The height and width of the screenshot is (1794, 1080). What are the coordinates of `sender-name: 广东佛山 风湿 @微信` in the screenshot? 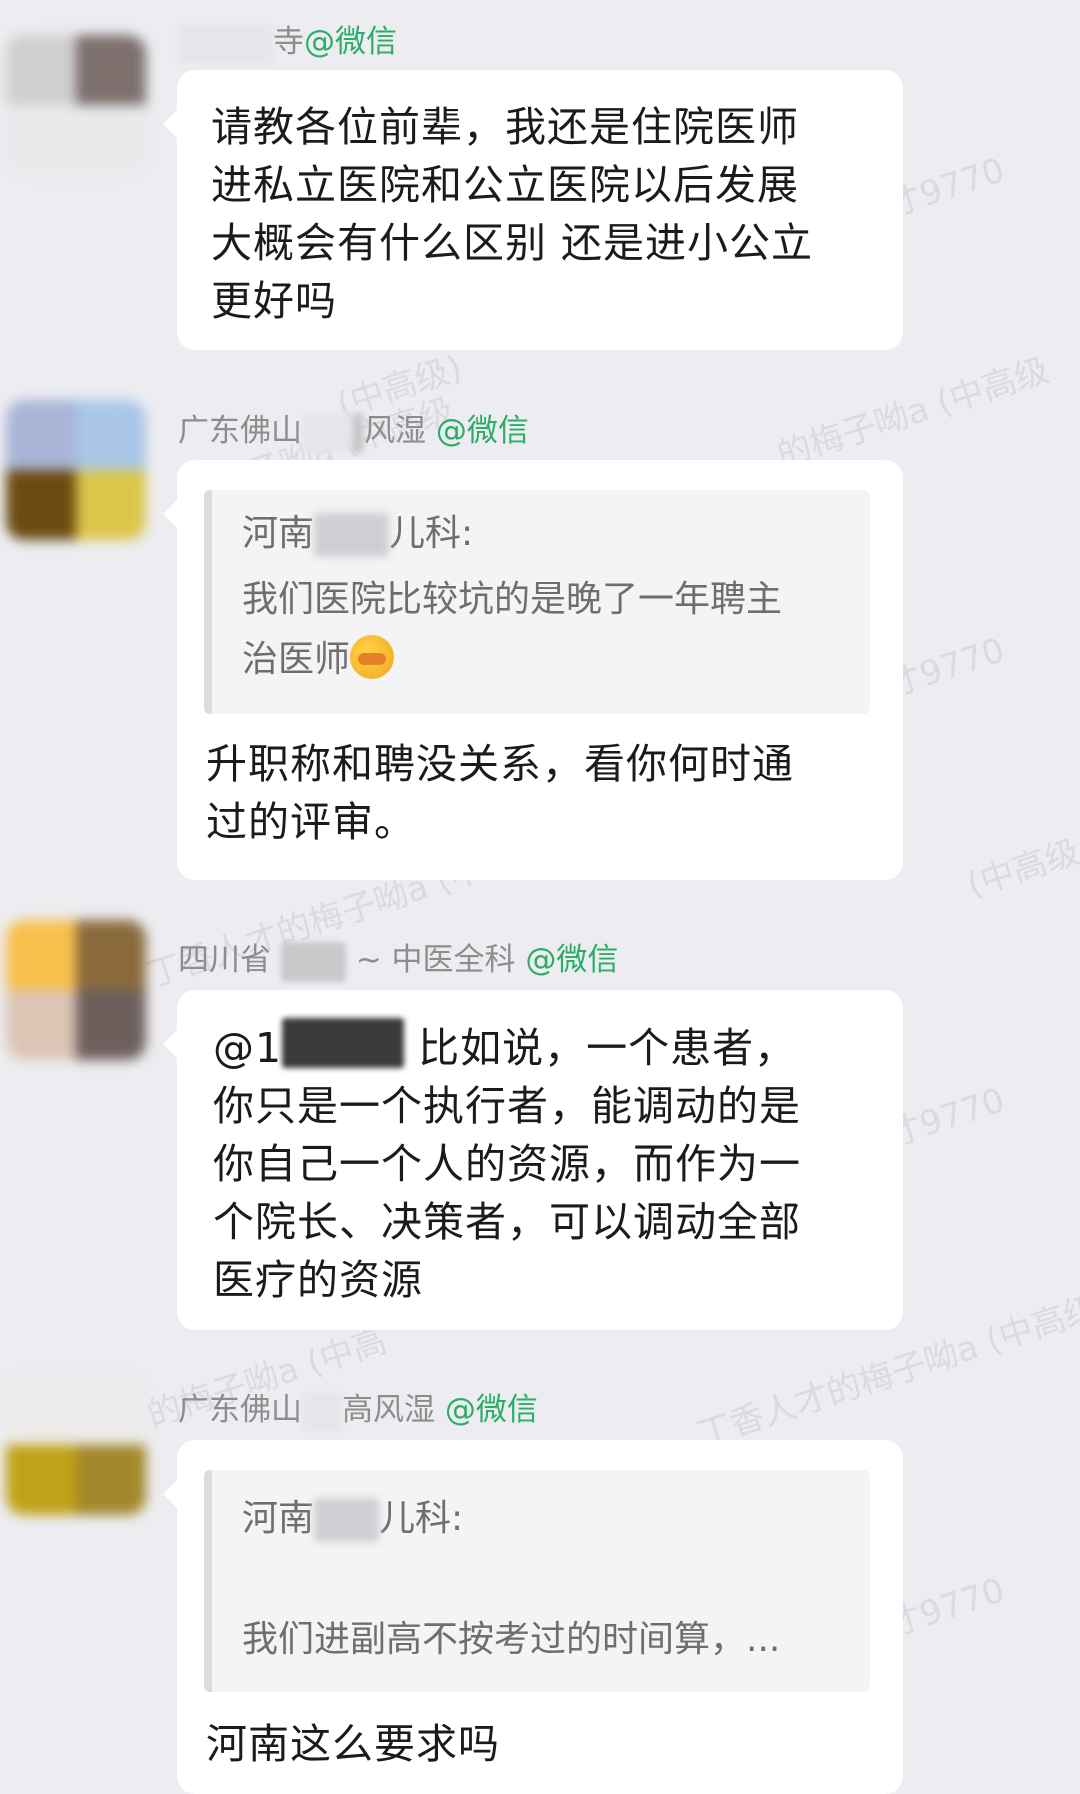 It's located at (353, 432).